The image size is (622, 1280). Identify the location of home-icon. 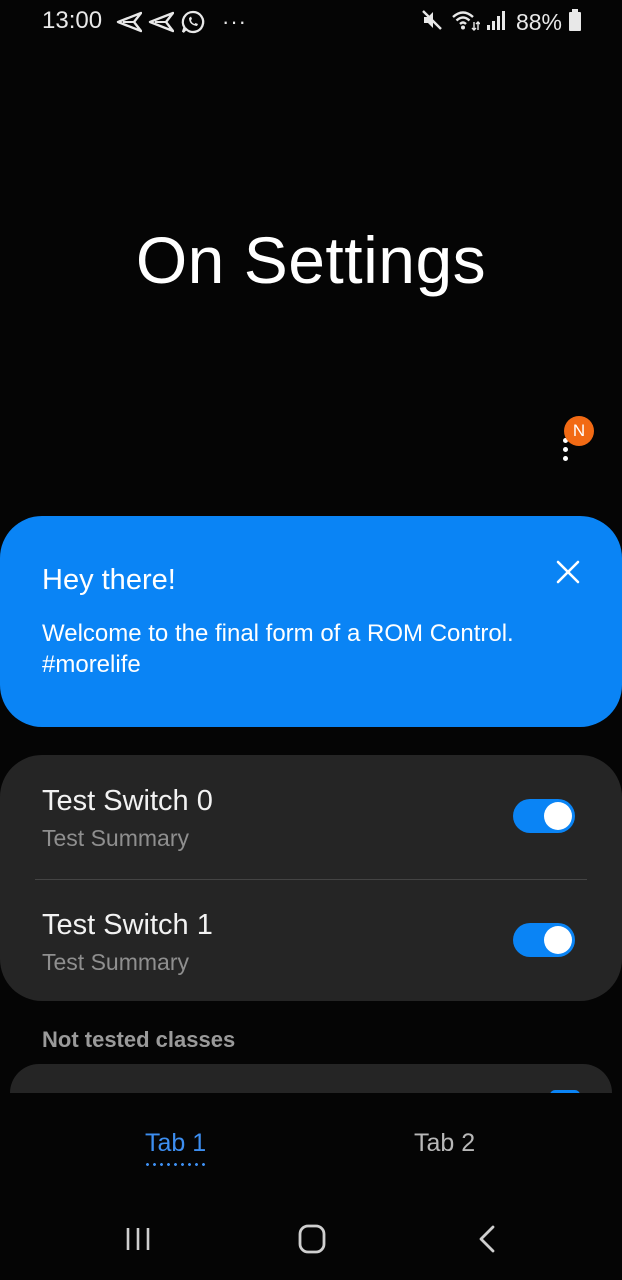
(312, 1239).